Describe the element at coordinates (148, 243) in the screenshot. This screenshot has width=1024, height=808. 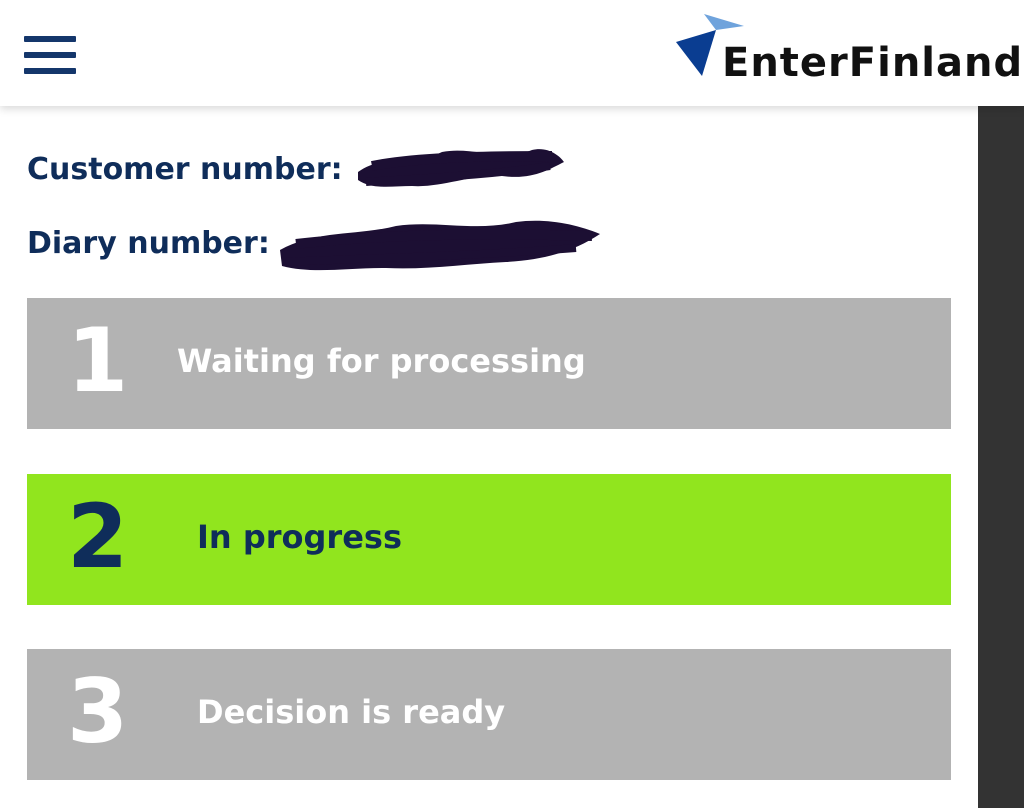
I see `diary-number-label: Diary number:` at that location.